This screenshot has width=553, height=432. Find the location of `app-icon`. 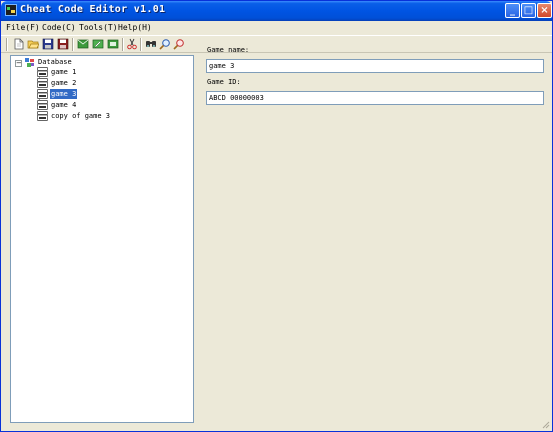

app-icon is located at coordinates (11, 10).